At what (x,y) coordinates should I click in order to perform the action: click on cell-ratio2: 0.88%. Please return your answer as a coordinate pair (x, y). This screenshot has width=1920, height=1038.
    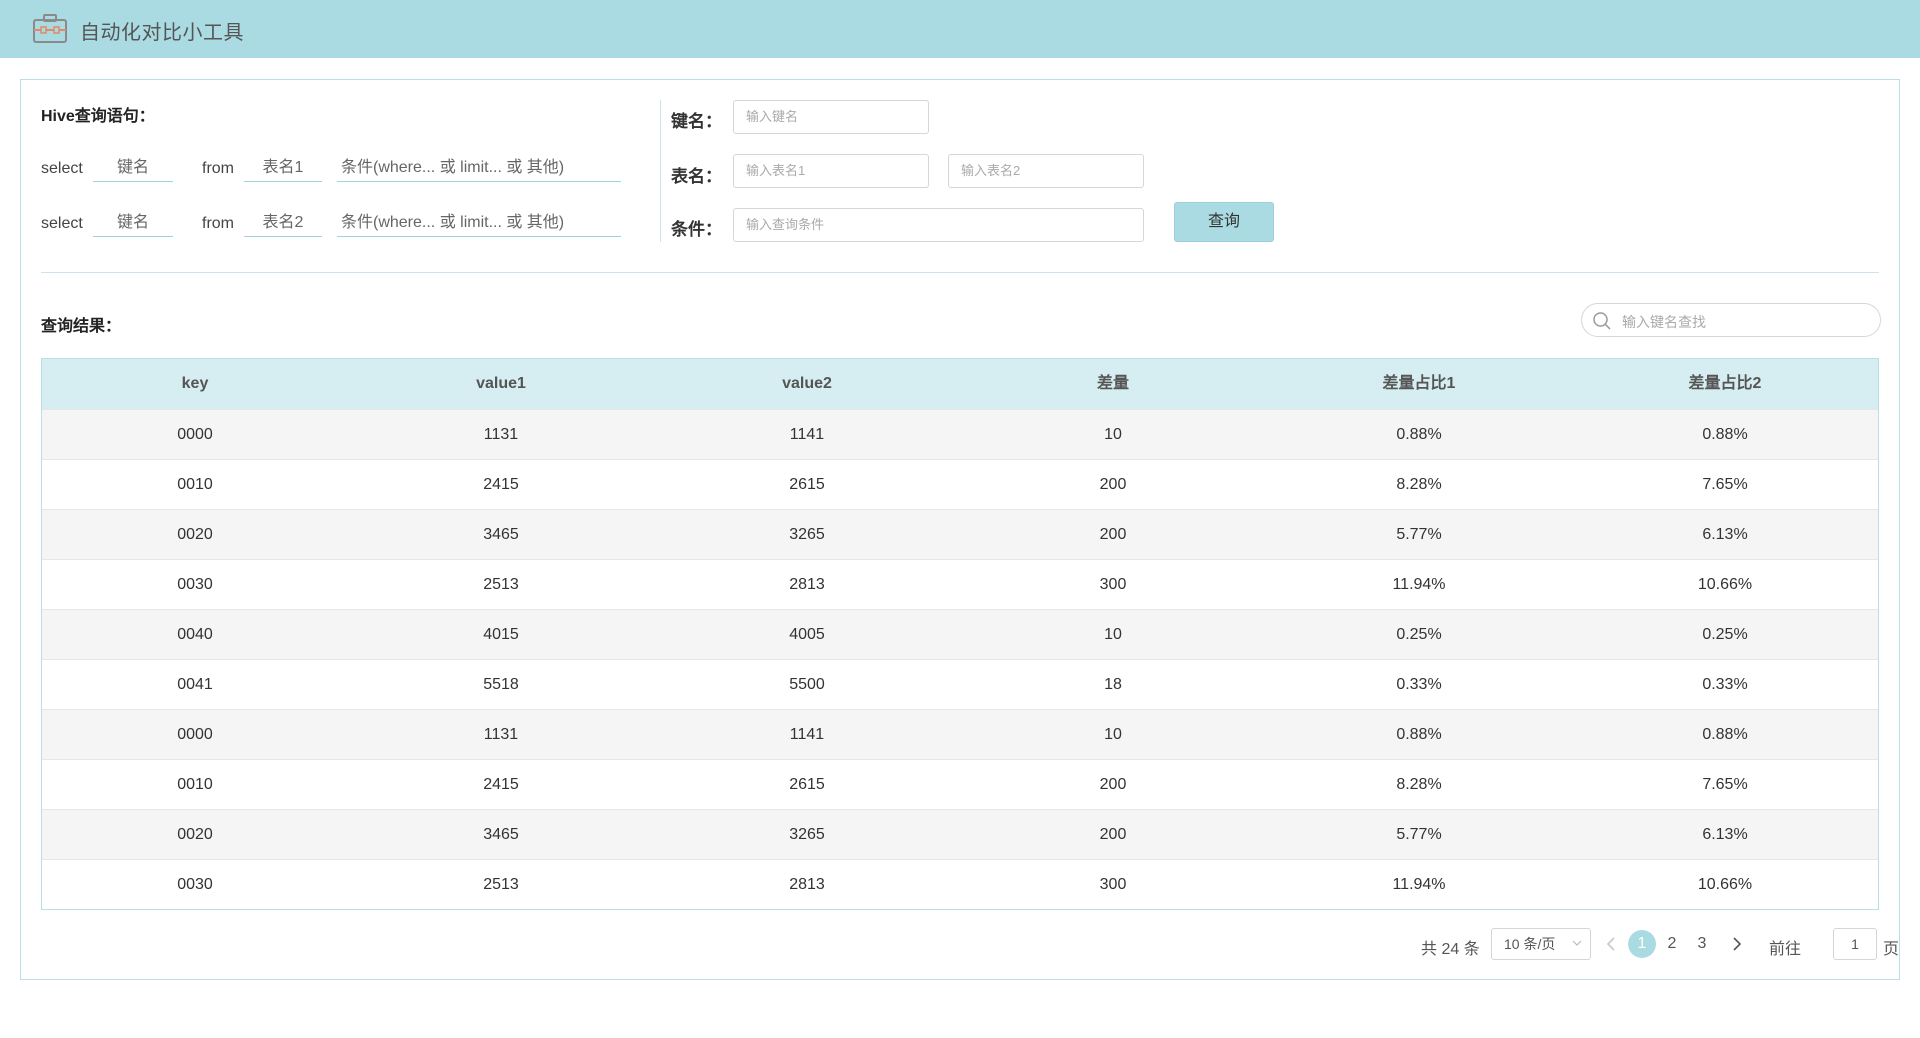
    Looking at the image, I should click on (1725, 434).